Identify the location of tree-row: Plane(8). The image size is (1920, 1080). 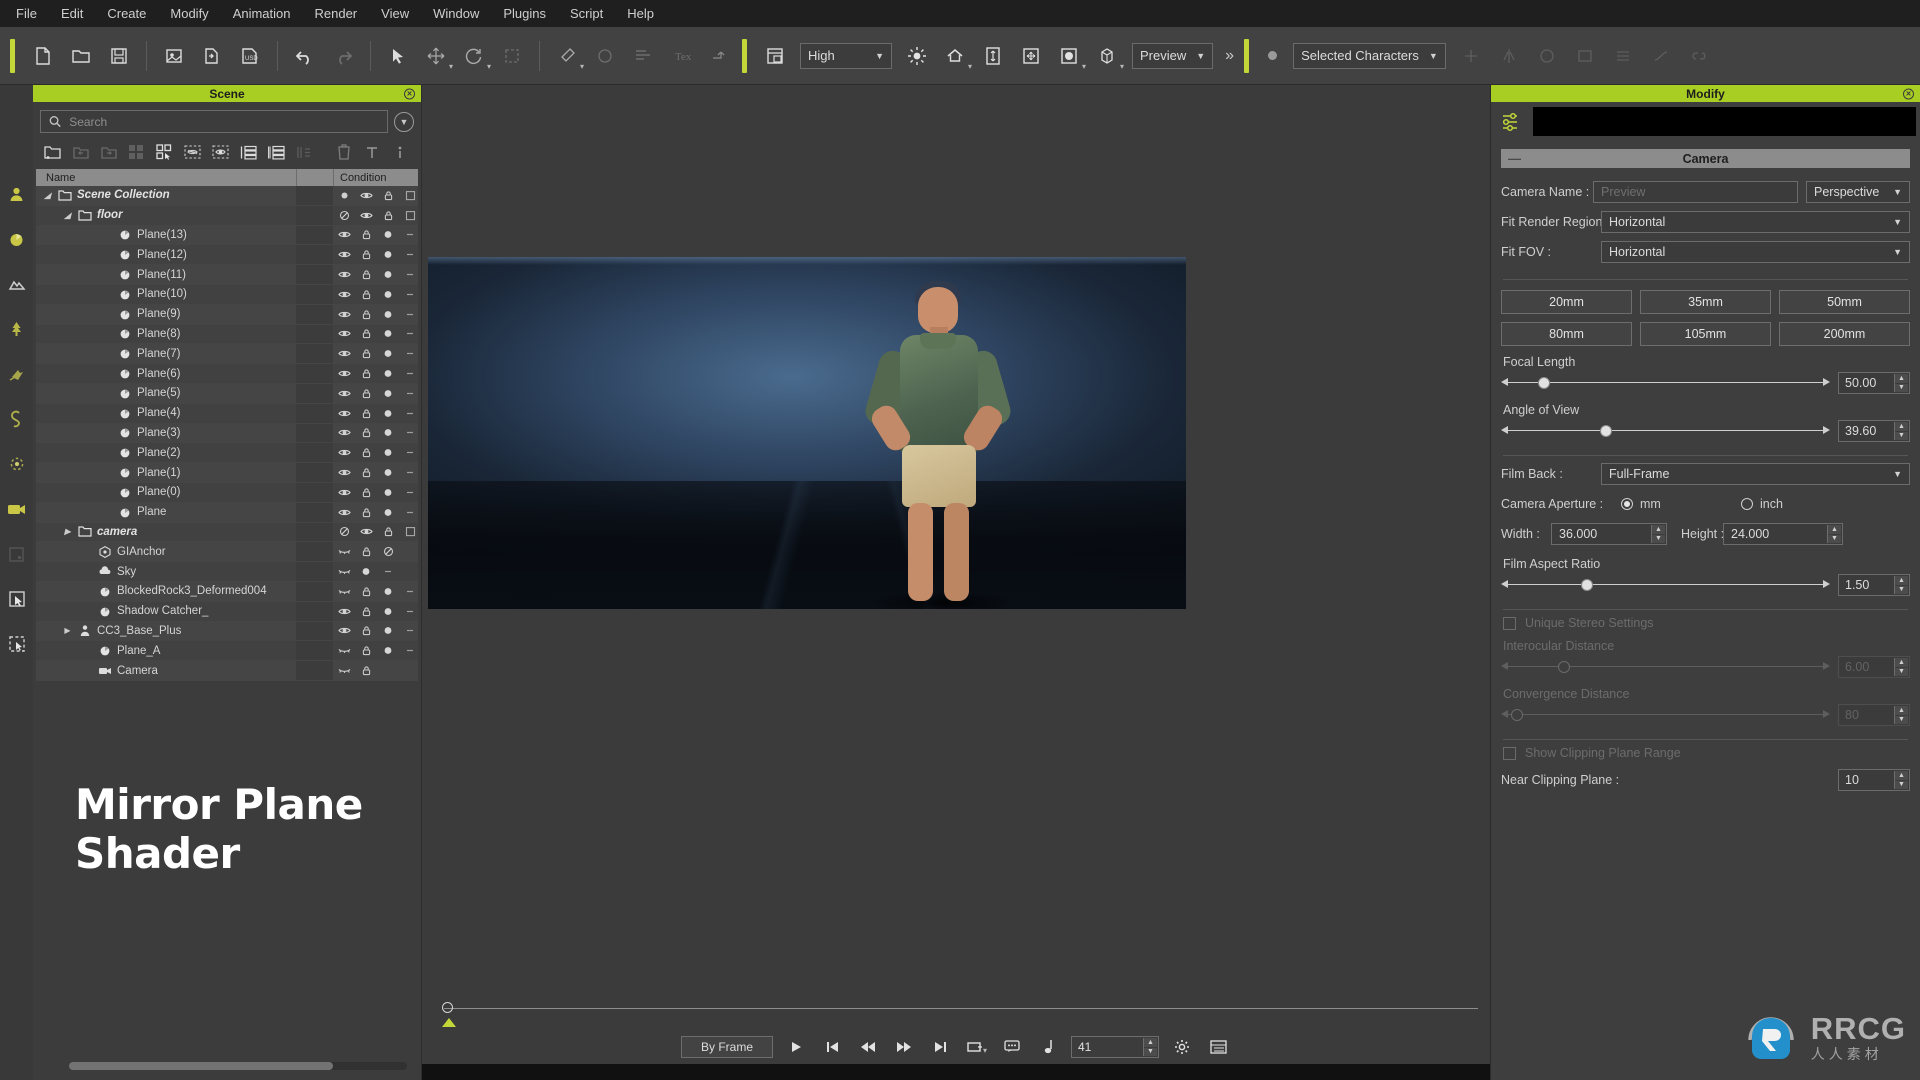
(227, 334).